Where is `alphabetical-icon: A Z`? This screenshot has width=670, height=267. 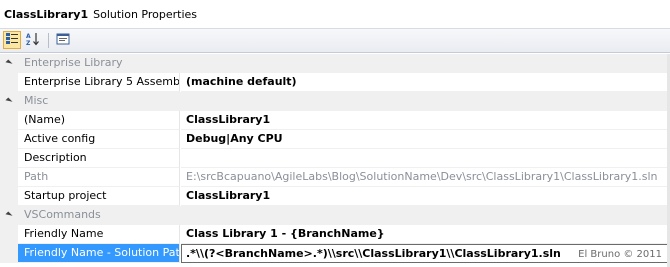 alphabetical-icon: A Z is located at coordinates (33, 40).